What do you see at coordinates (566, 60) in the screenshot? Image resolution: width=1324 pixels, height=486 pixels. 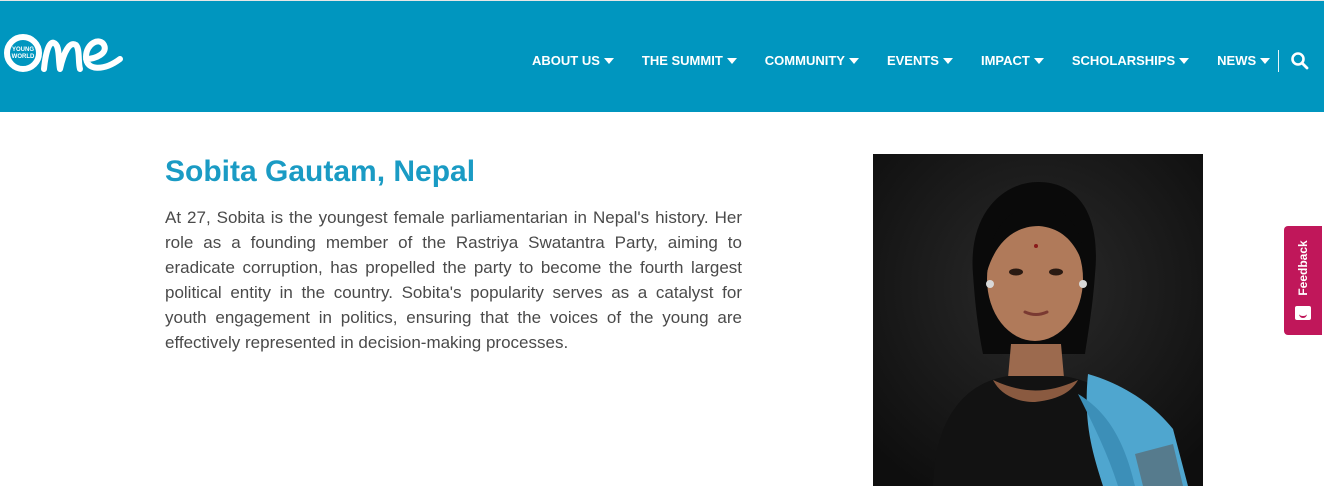 I see `nav-about-us-label: ABOUT US` at bounding box center [566, 60].